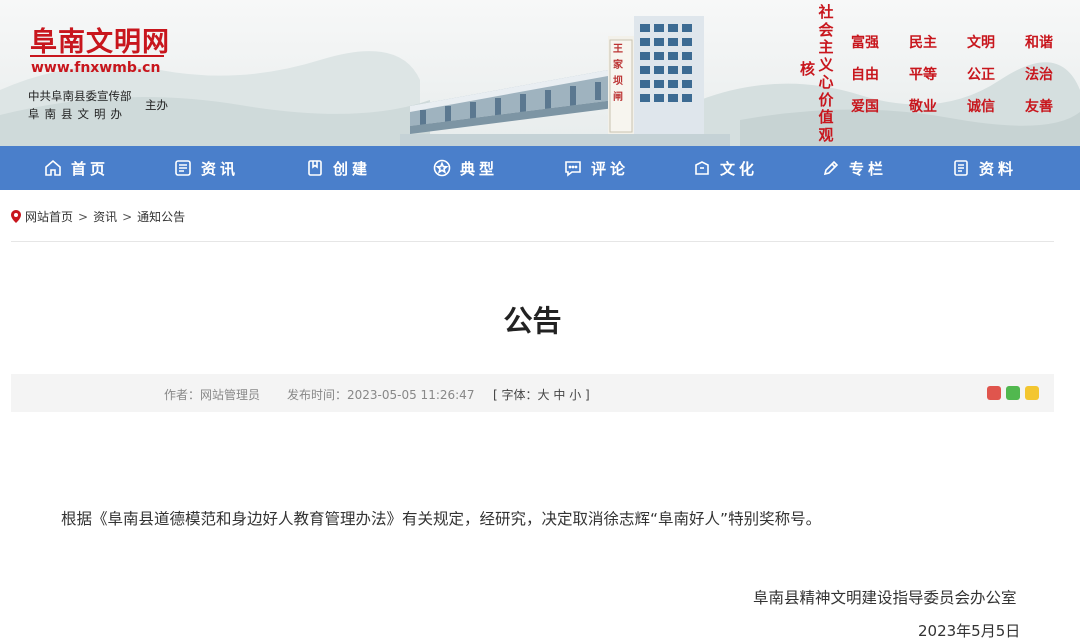 Image resolution: width=1080 pixels, height=641 pixels. What do you see at coordinates (923, 107) in the screenshot?
I see `core-value: 敬业` at bounding box center [923, 107].